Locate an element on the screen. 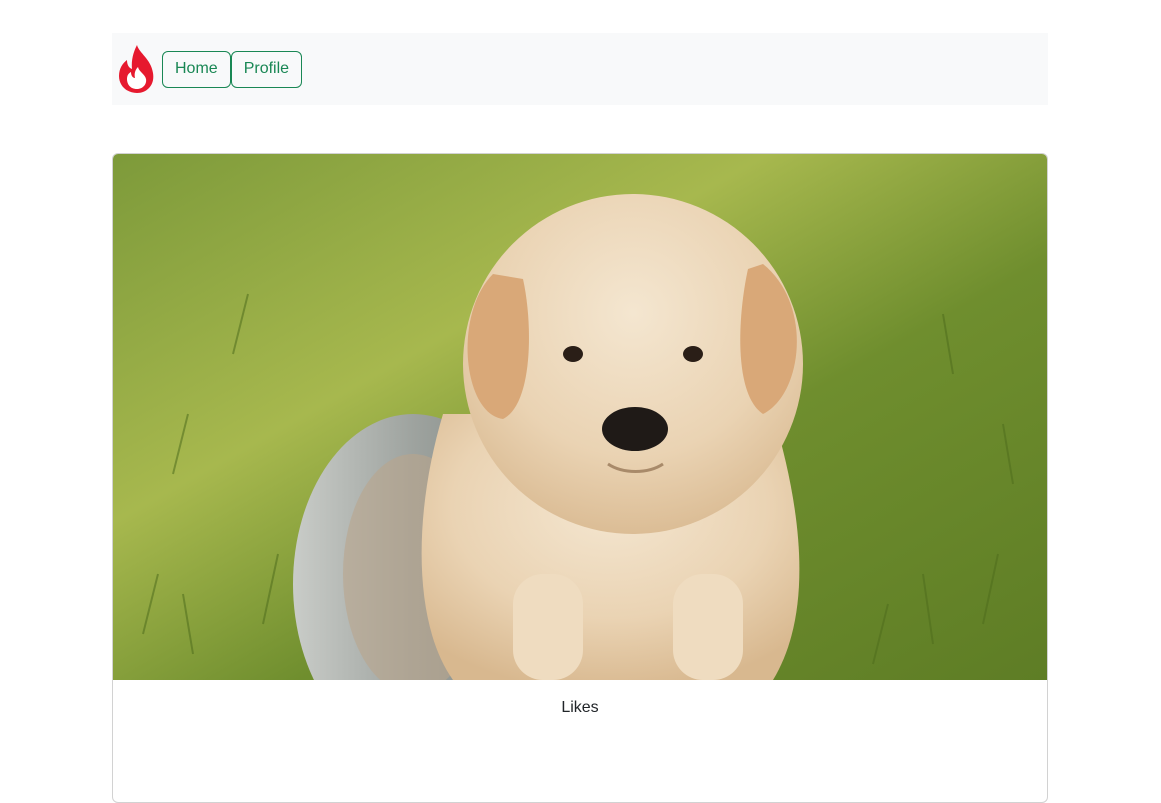 This screenshot has height=803, width=1161. navbar: Home Profile is located at coordinates (580, 69).